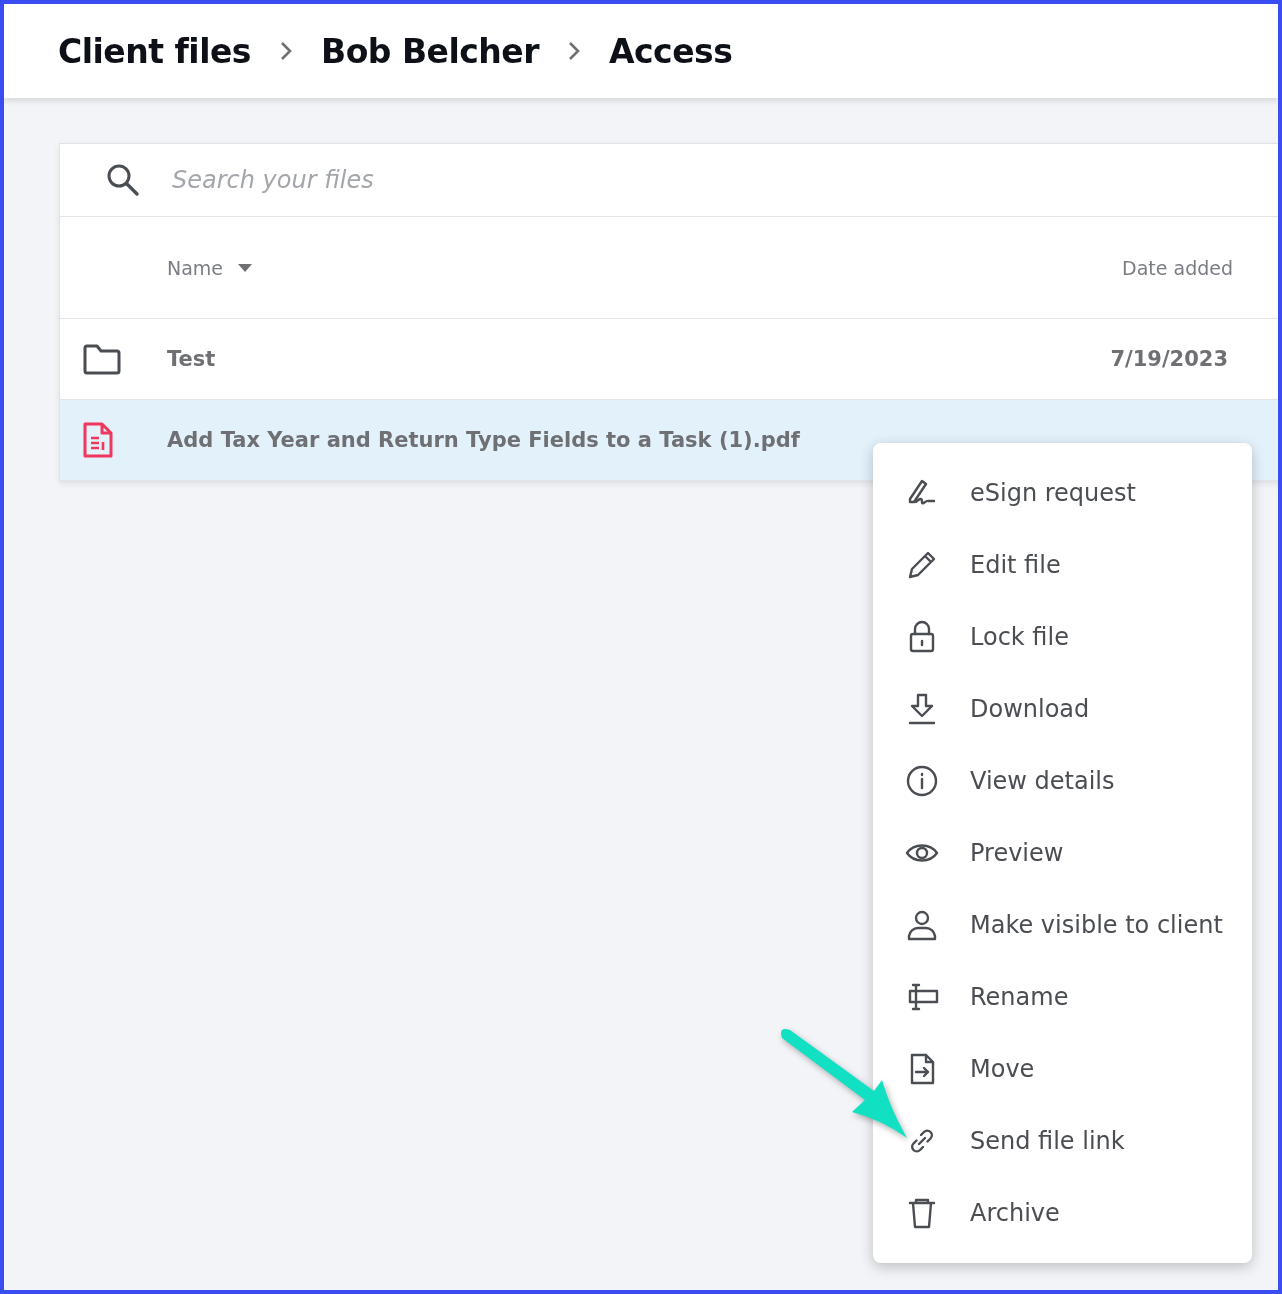  What do you see at coordinates (1177, 267) in the screenshot?
I see `column-header: Date added` at bounding box center [1177, 267].